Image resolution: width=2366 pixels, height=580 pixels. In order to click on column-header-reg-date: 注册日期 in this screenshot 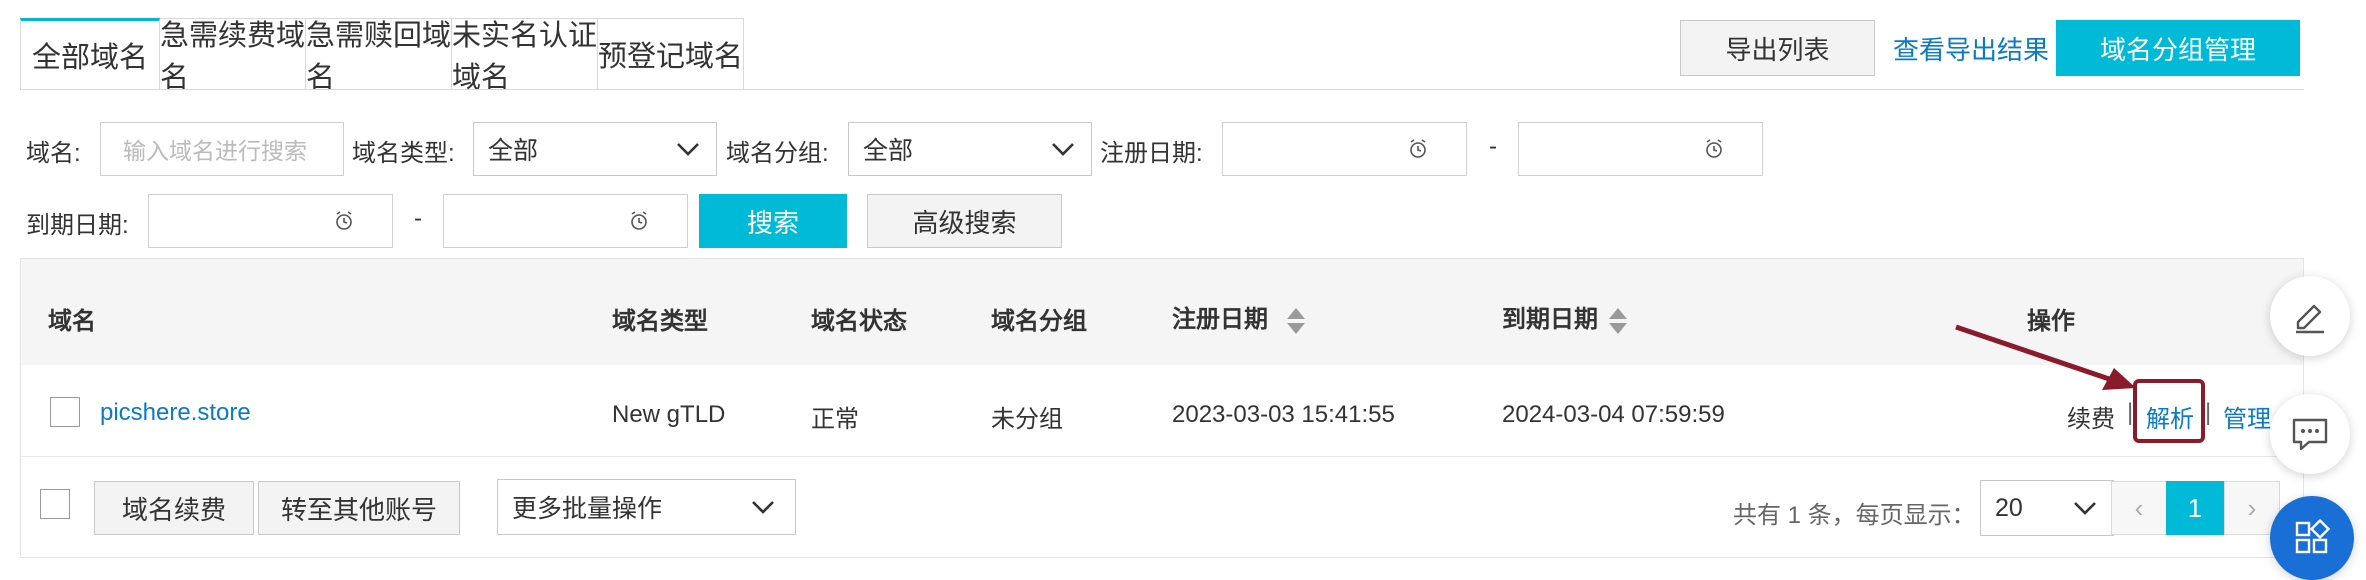, I will do `click(1239, 317)`.